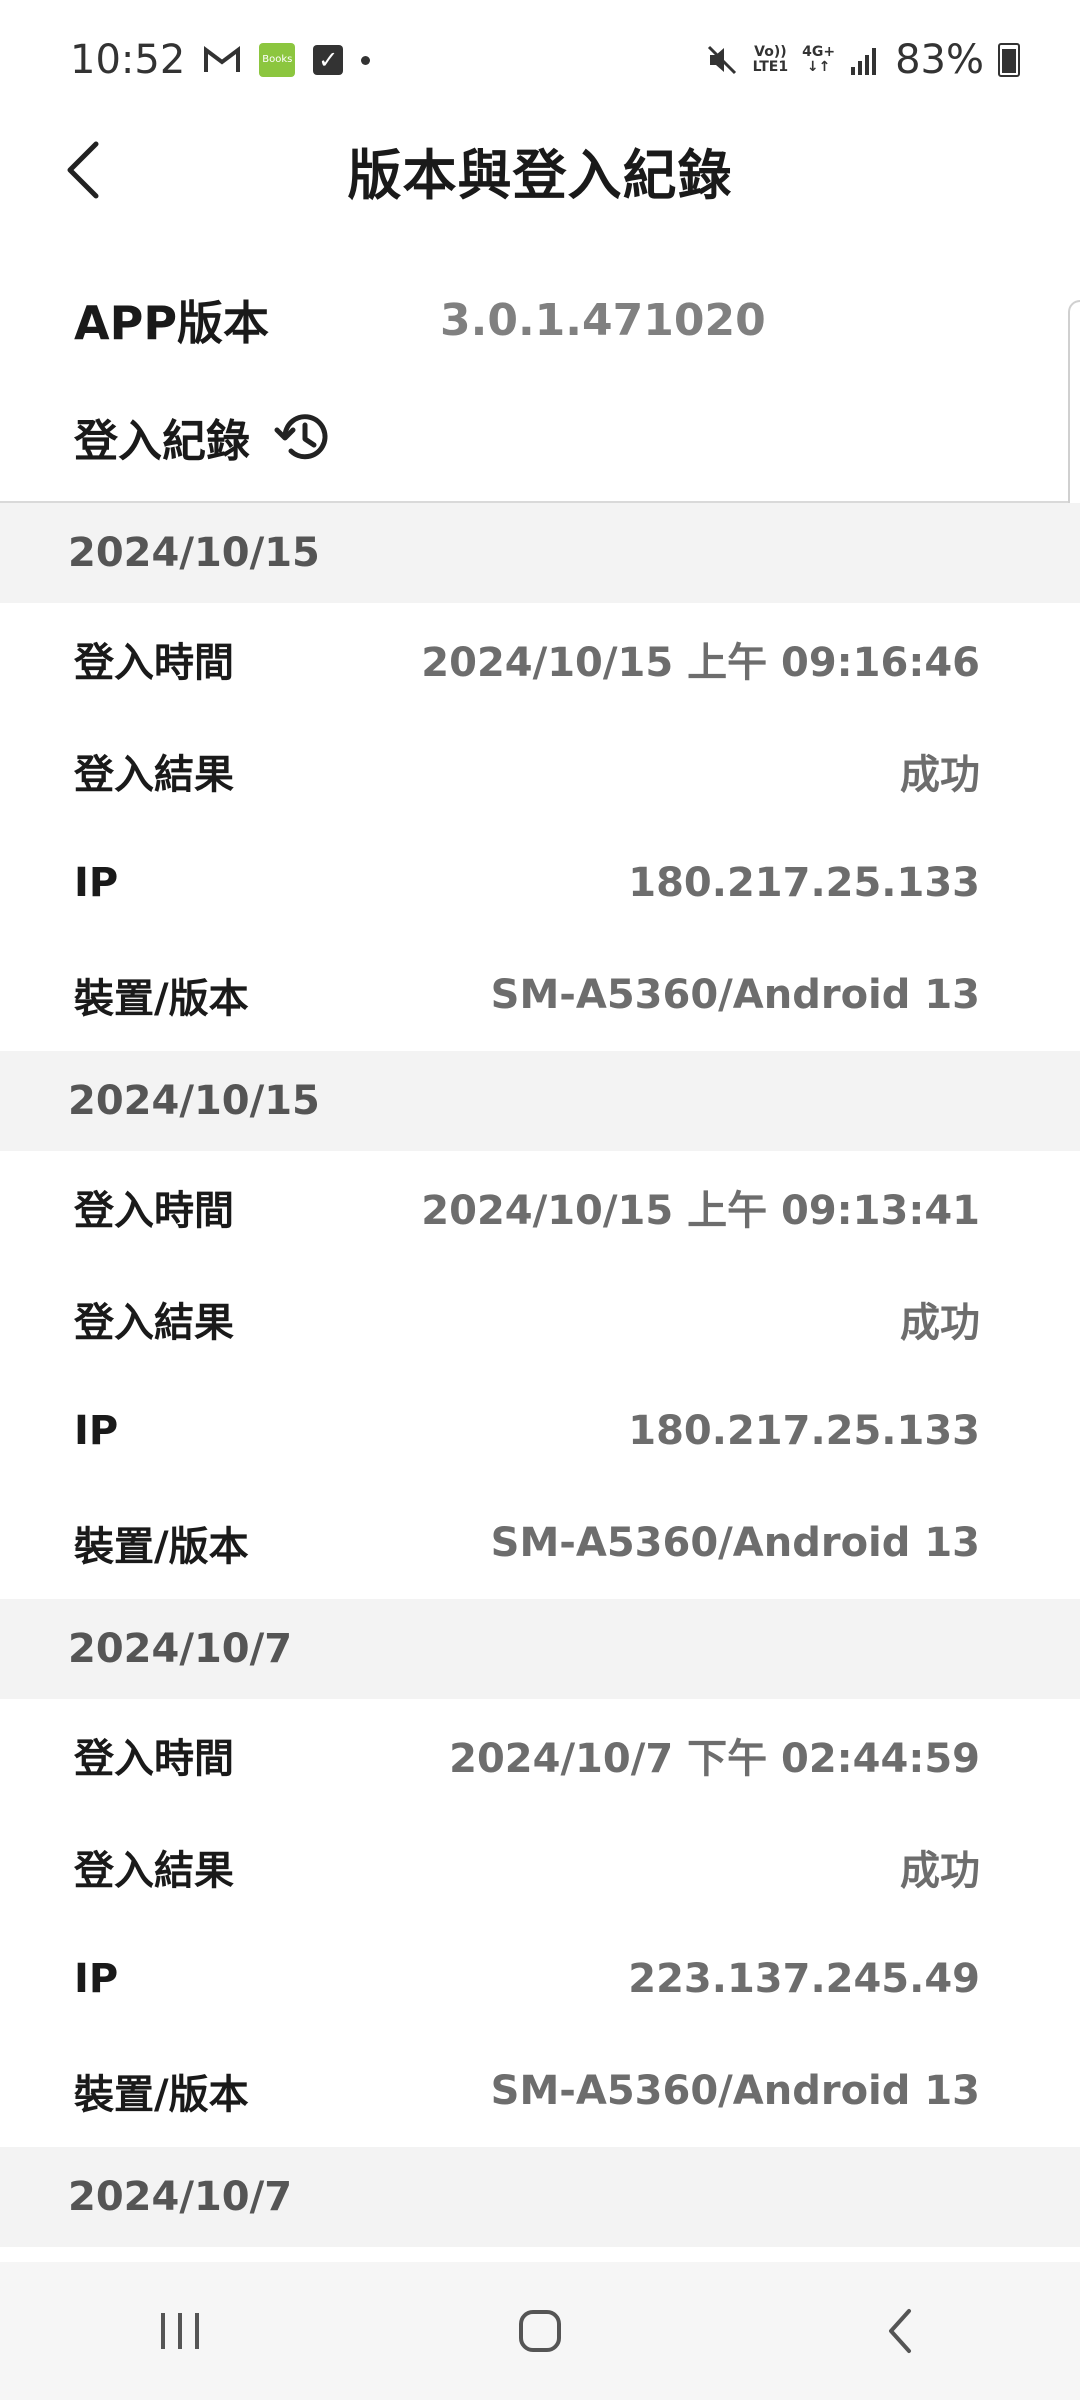 This screenshot has height=2400, width=1080. I want to click on recents-button, so click(180, 2331).